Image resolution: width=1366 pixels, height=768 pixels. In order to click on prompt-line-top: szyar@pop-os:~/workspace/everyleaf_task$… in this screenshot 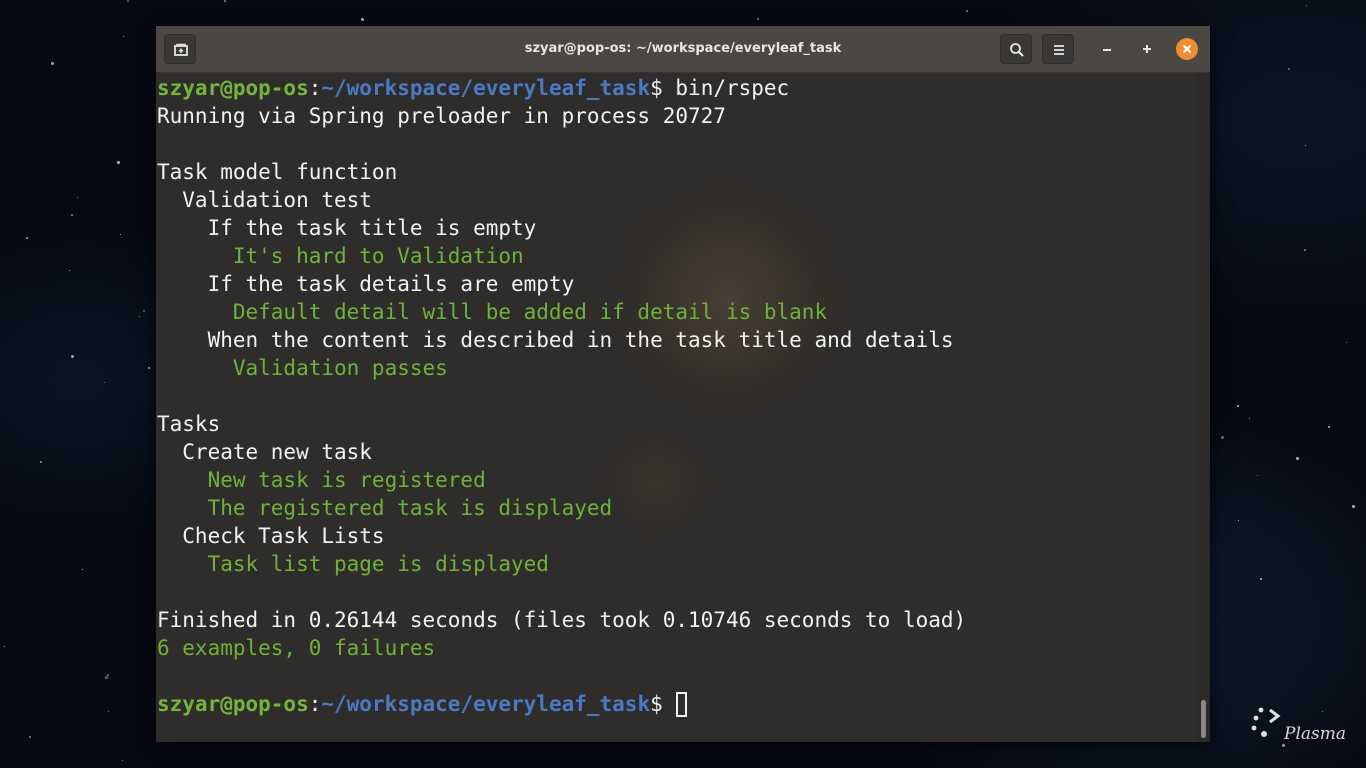, I will do `click(473, 88)`.